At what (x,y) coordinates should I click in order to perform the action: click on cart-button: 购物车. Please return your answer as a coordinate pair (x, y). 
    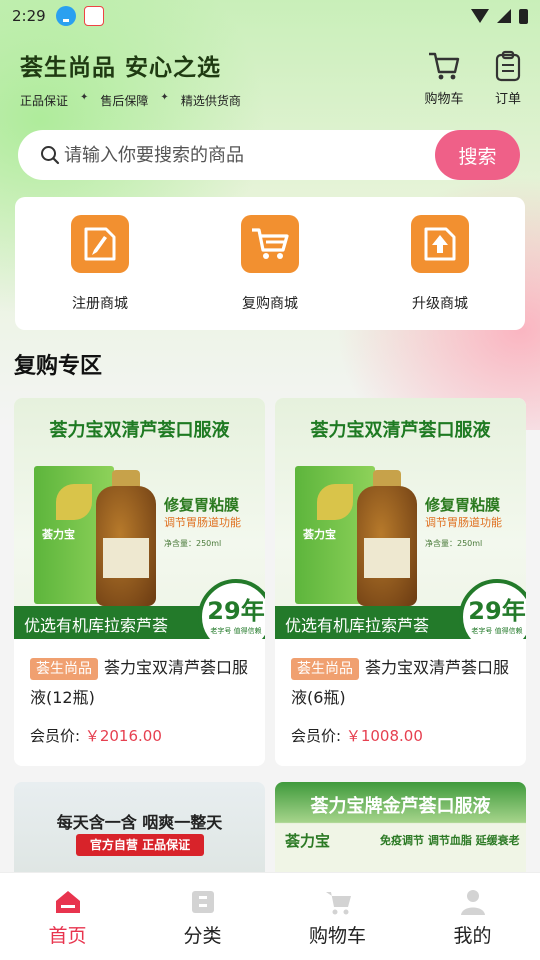
    Looking at the image, I should click on (444, 78).